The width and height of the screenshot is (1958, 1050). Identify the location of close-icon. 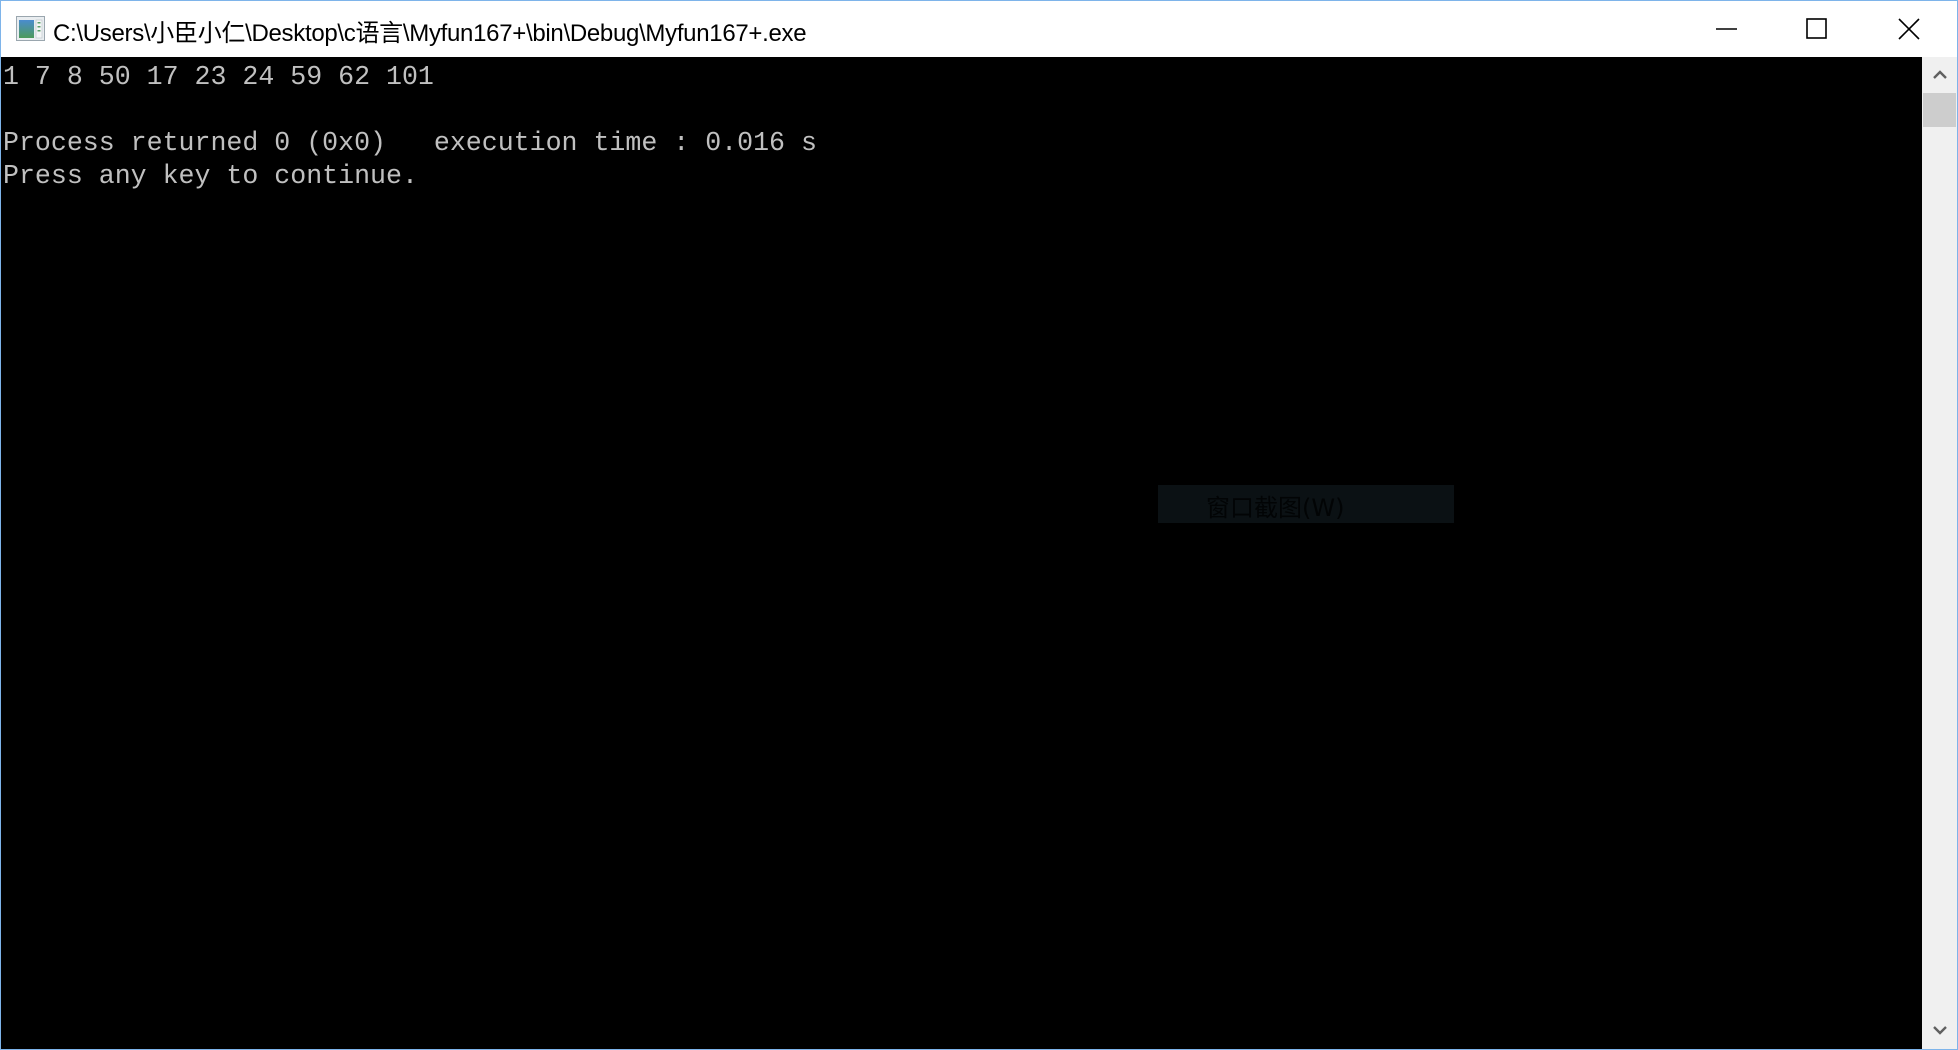
(1909, 29).